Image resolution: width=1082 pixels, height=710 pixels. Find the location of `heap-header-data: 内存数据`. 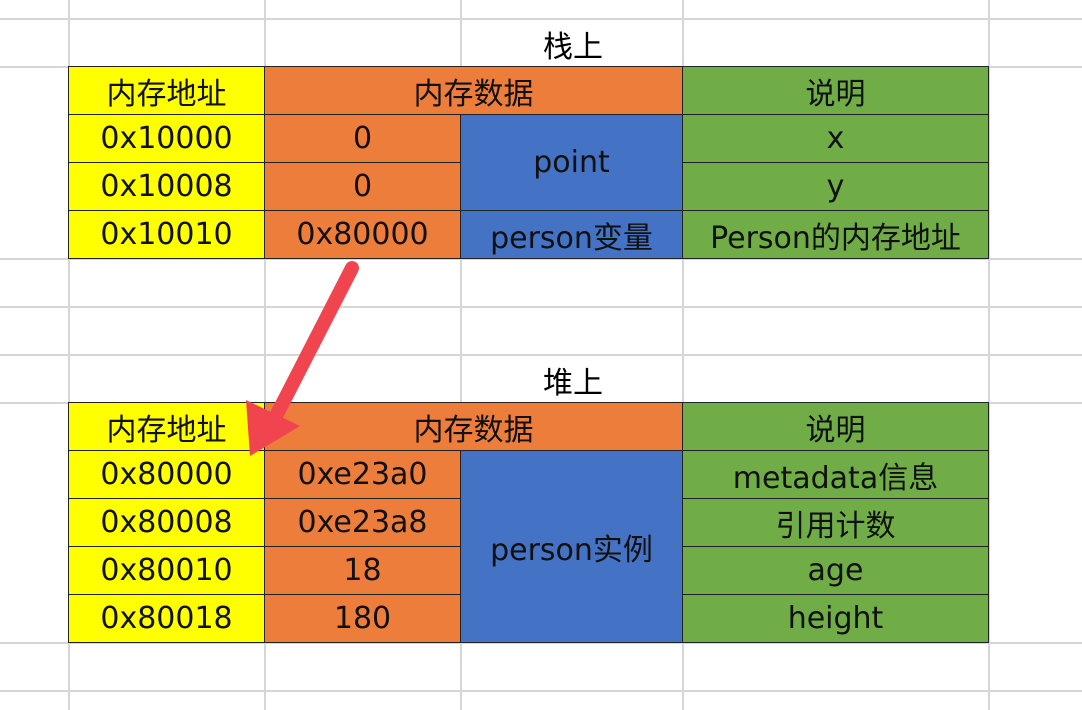

heap-header-data: 内存数据 is located at coordinates (473, 426).